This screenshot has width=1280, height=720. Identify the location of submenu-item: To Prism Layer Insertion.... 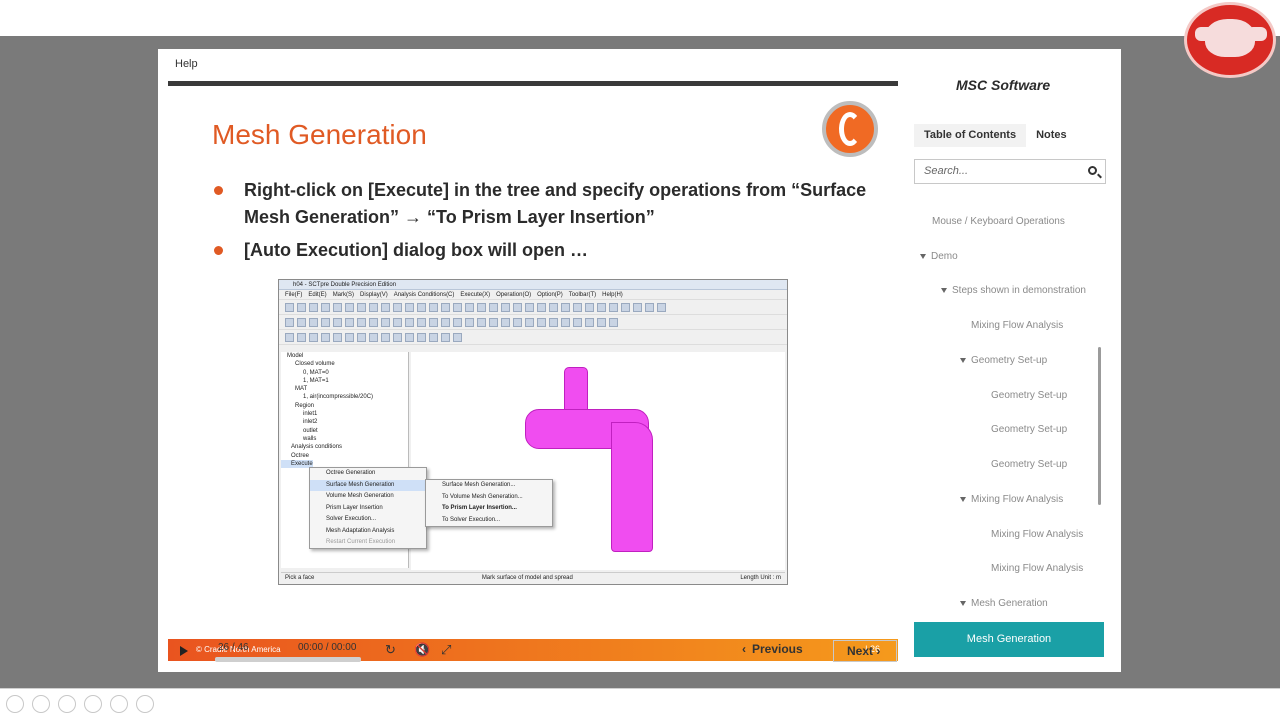
(479, 508).